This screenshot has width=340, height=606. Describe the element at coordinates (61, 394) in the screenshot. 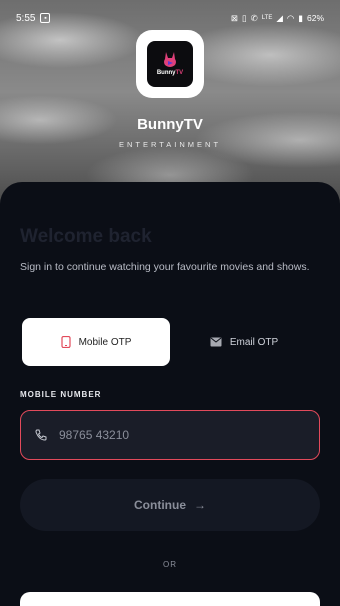

I see `mobile-number-label: MOBILE NUMBER` at that location.